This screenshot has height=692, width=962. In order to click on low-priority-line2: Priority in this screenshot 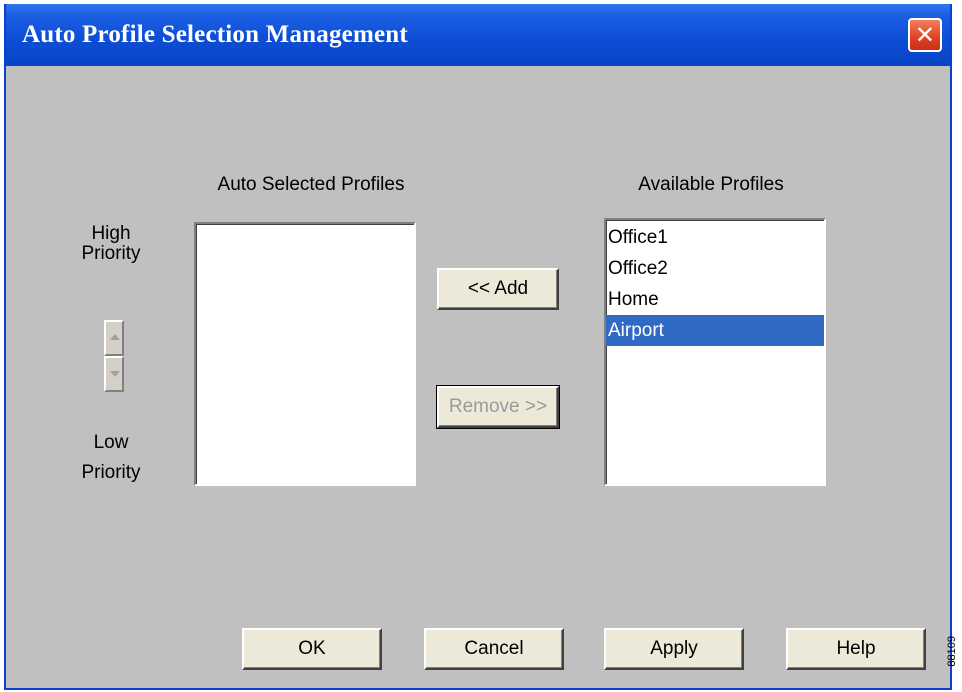, I will do `click(111, 472)`.